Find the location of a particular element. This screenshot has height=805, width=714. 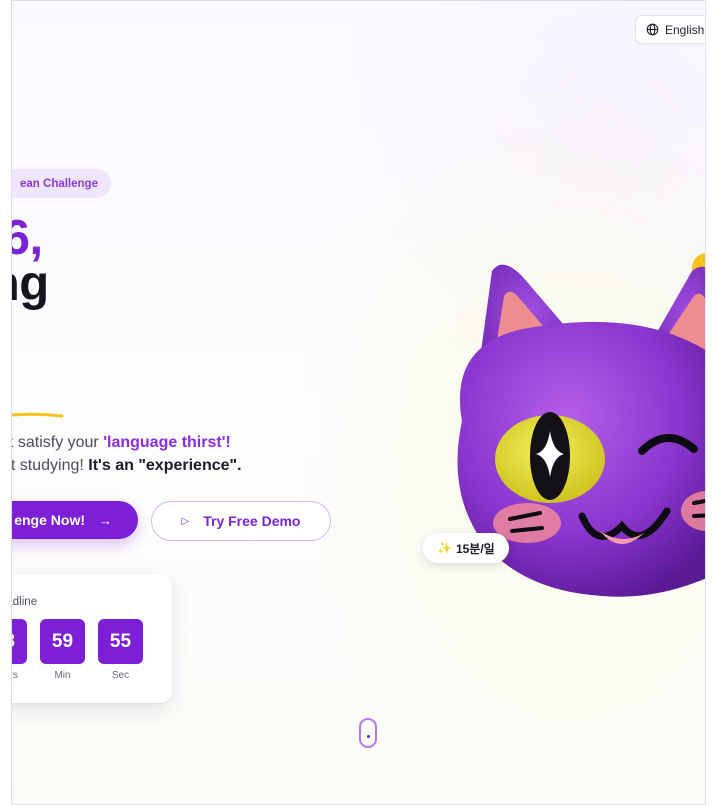

sparkle-icon: ✨ is located at coordinates (444, 548).